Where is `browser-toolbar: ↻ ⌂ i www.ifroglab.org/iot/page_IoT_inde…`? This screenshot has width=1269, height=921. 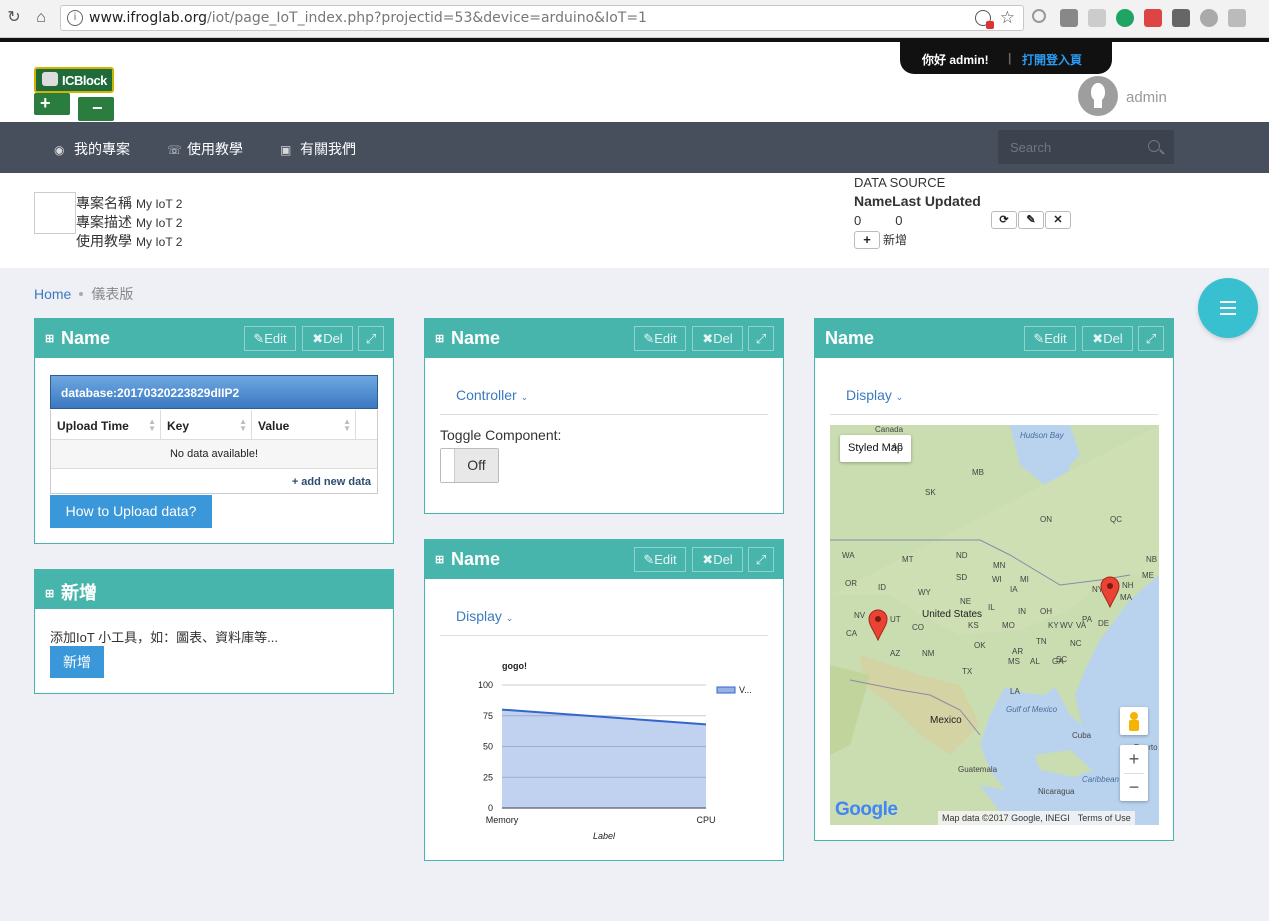
browser-toolbar: ↻ ⌂ i www.ifroglab.org/iot/page_IoT_inde… is located at coordinates (634, 19).